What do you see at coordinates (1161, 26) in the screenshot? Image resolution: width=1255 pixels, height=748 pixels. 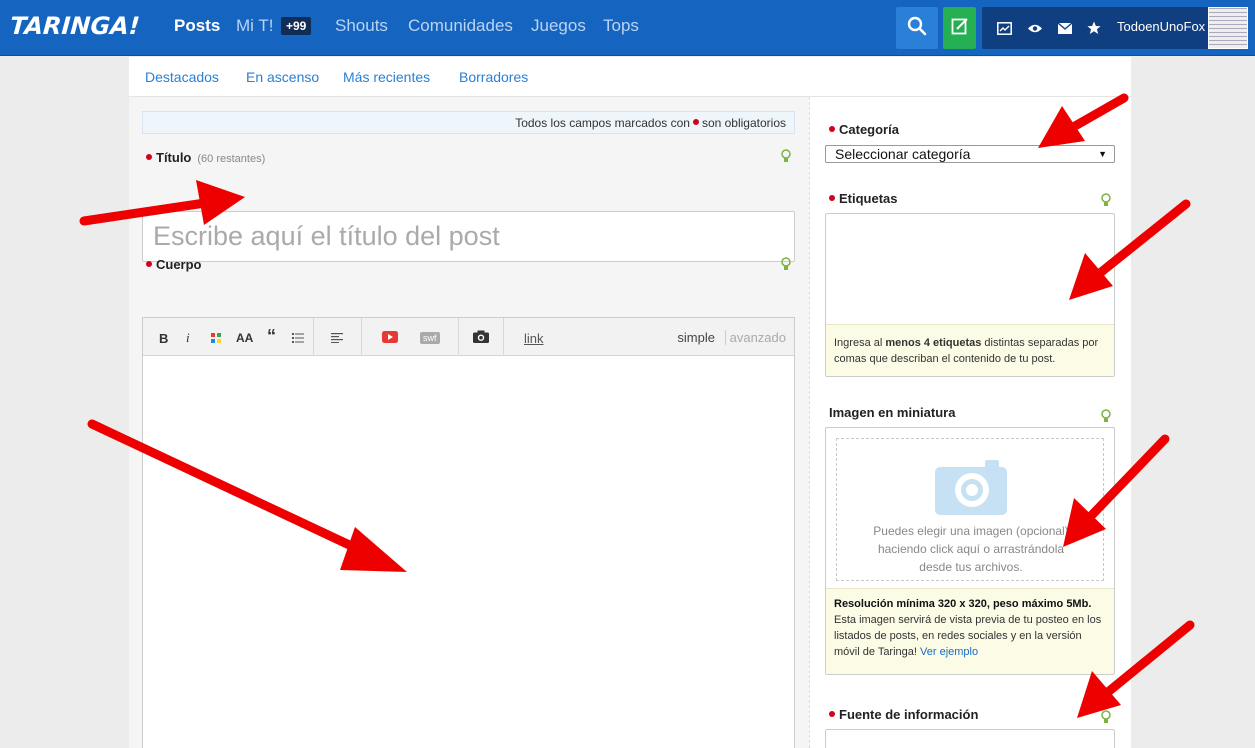 I see `username: TodoenUnoFox` at bounding box center [1161, 26].